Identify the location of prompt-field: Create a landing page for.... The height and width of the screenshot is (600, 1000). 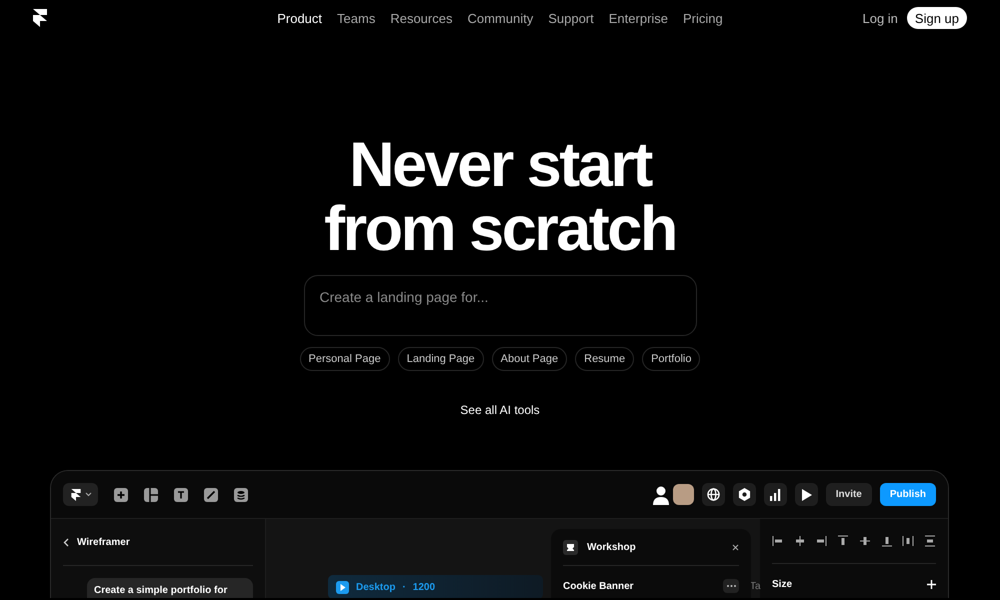
(500, 305).